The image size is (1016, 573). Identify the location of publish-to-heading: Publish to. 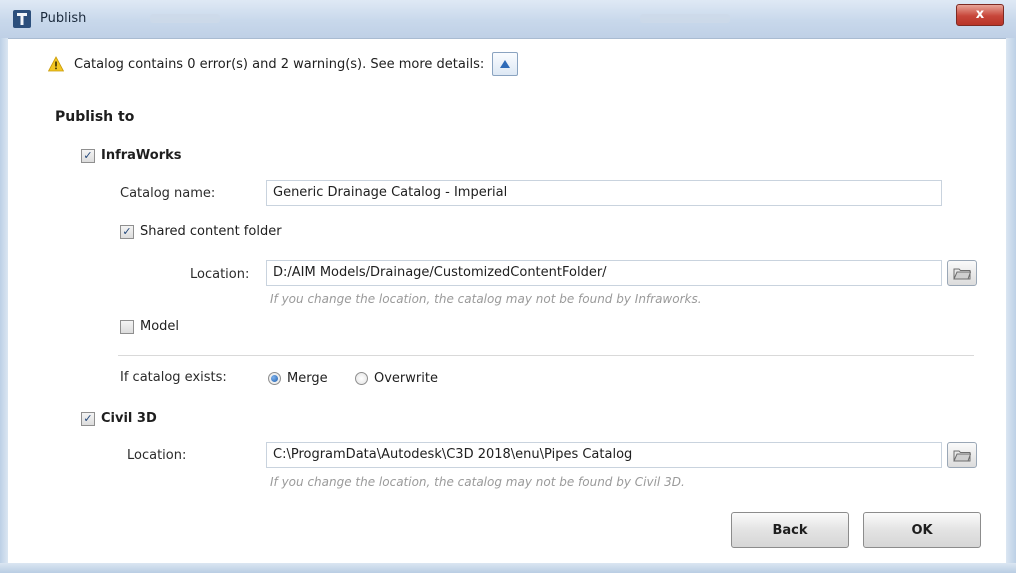
(95, 117).